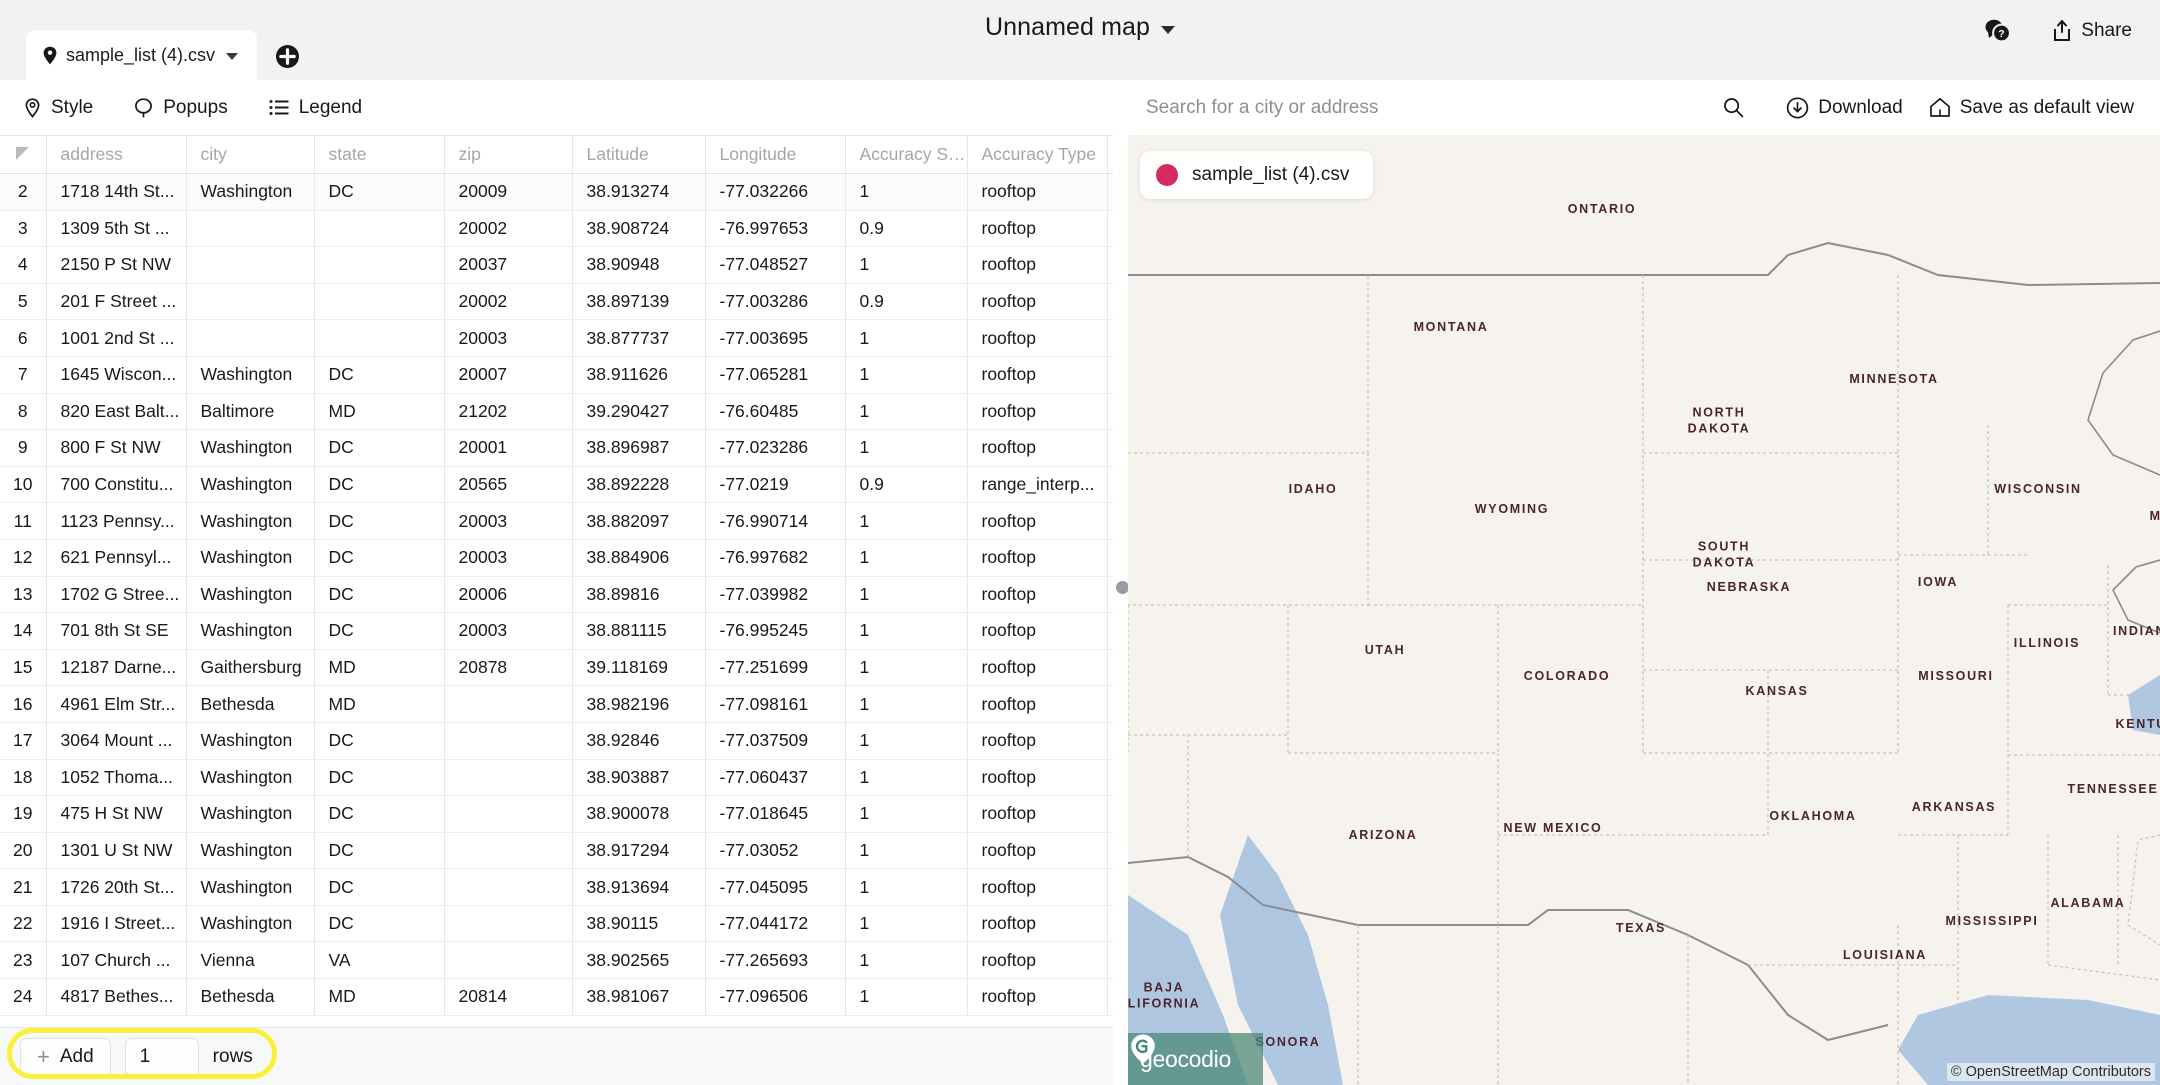 The image size is (2160, 1085). I want to click on column-header-city: city, so click(250, 154).